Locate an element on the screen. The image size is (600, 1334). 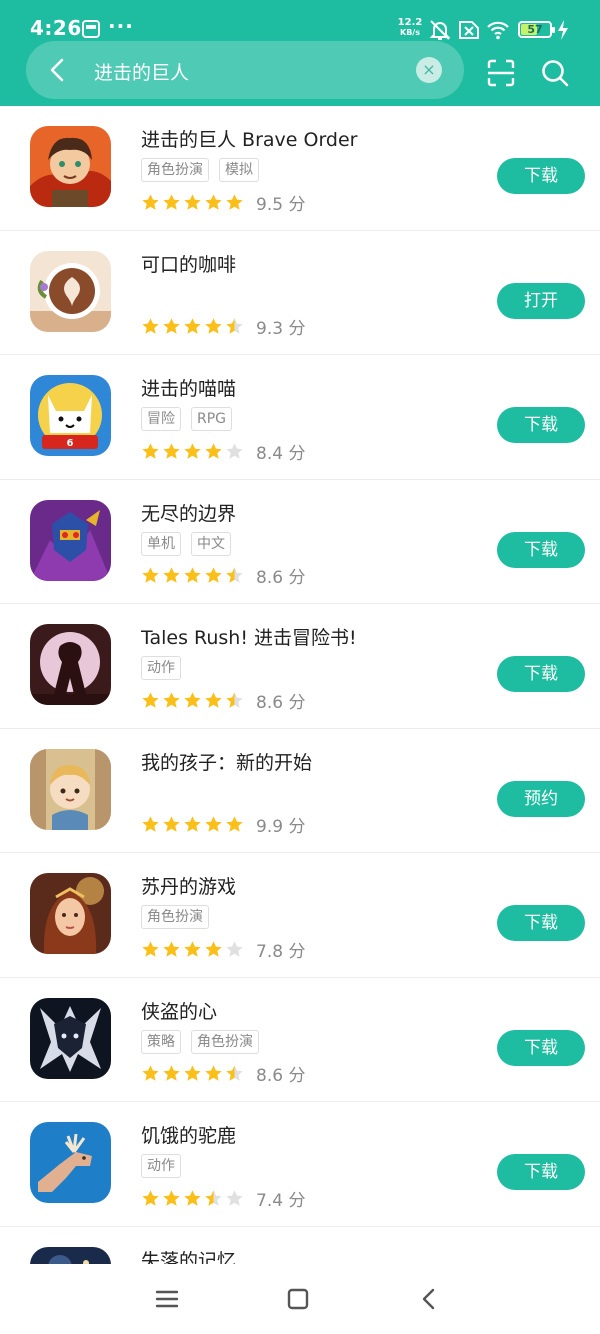
app-name: 苏丹的游戏 is located at coordinates (188, 885).